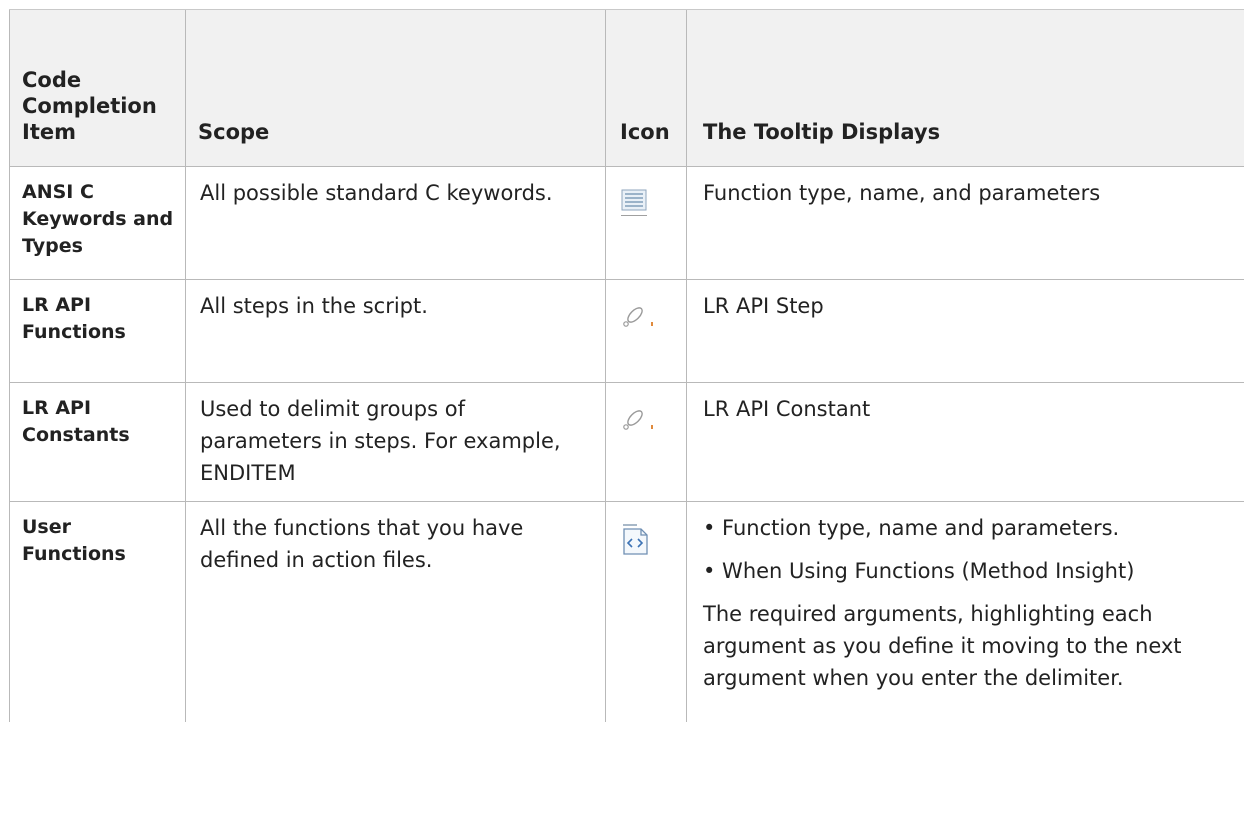 The height and width of the screenshot is (818, 1244). What do you see at coordinates (634, 202) in the screenshot?
I see `keyword-list-icon` at bounding box center [634, 202].